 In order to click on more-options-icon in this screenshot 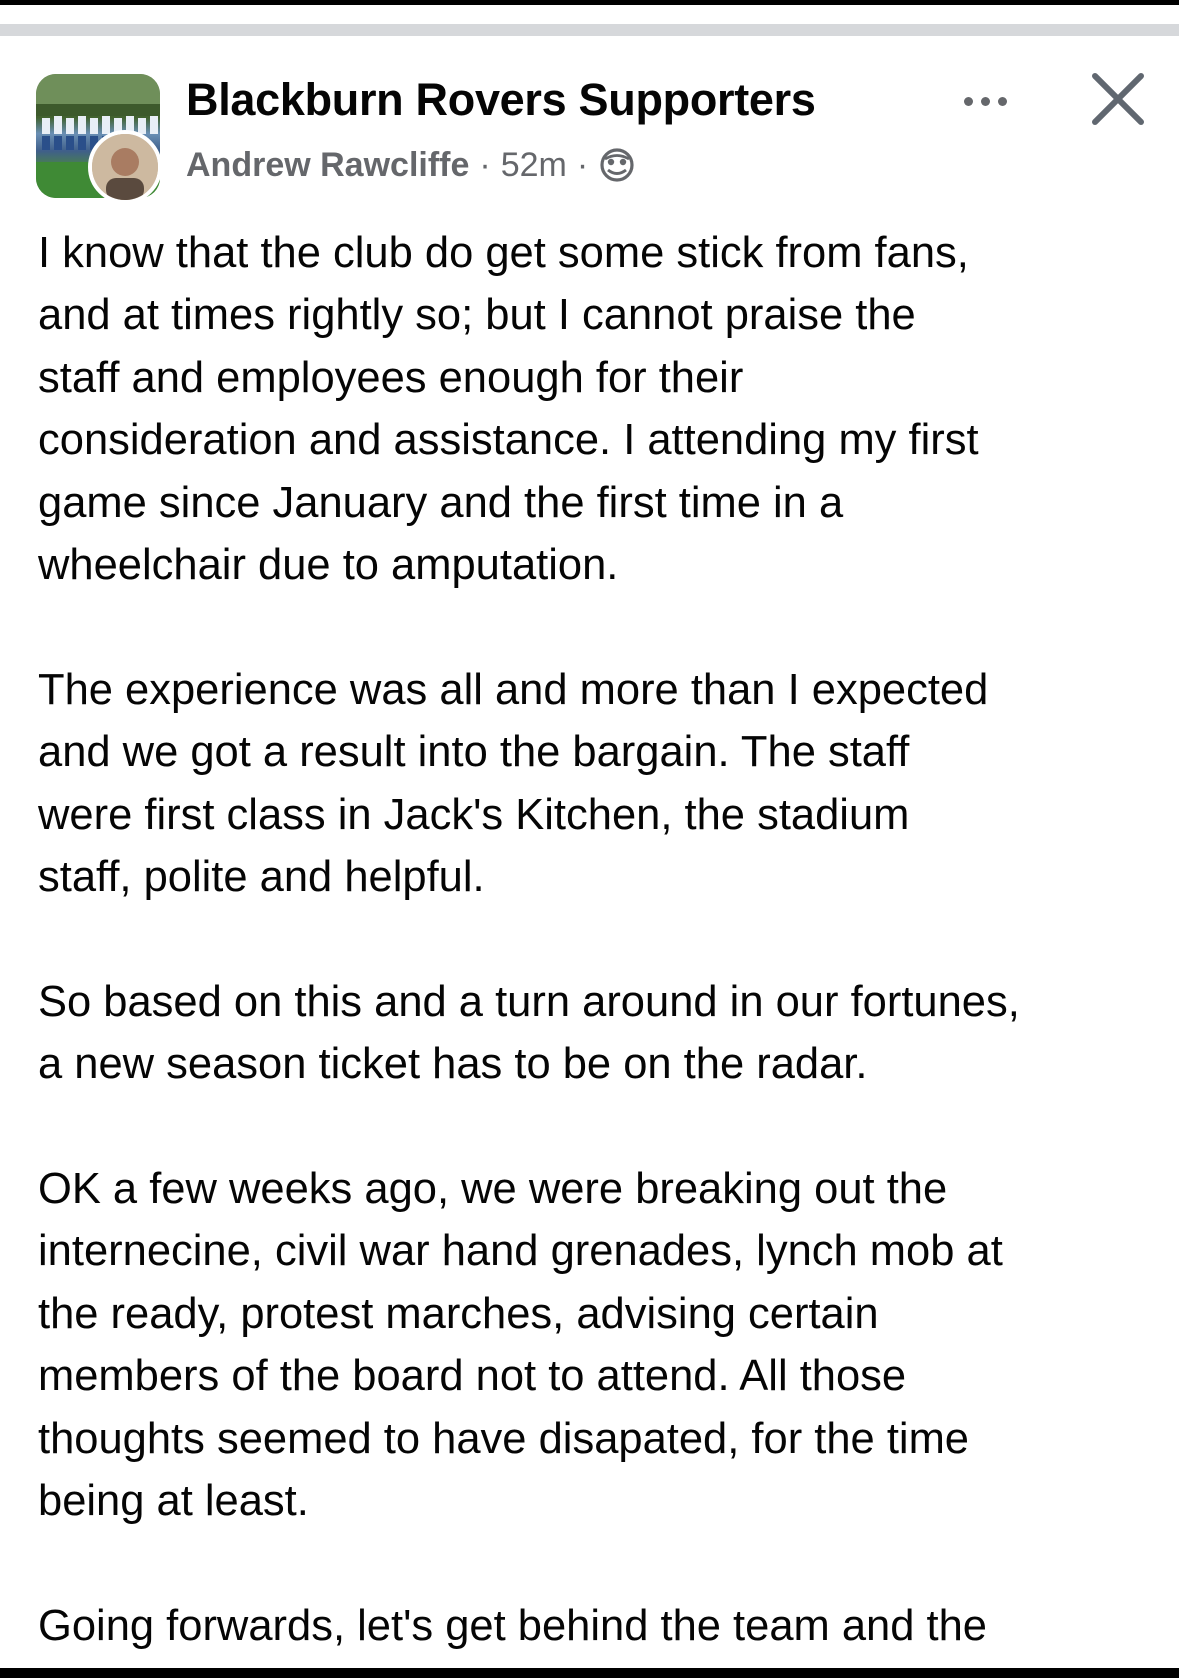, I will do `click(968, 101)`.